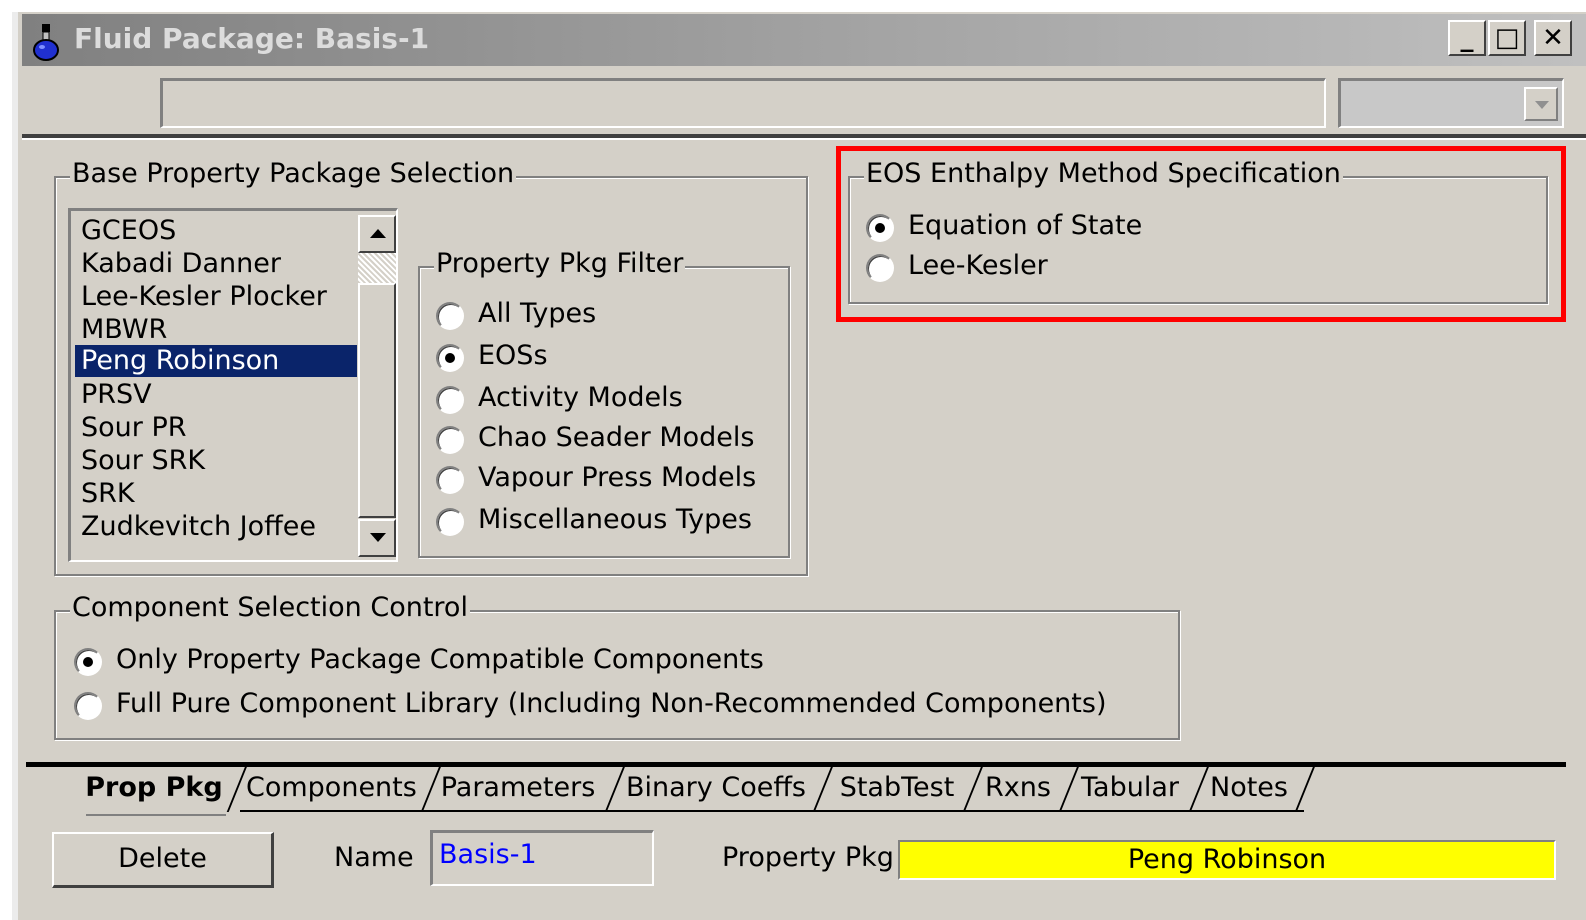 This screenshot has height=920, width=1586. Describe the element at coordinates (331, 791) in the screenshot. I see `tab-components: Components` at that location.